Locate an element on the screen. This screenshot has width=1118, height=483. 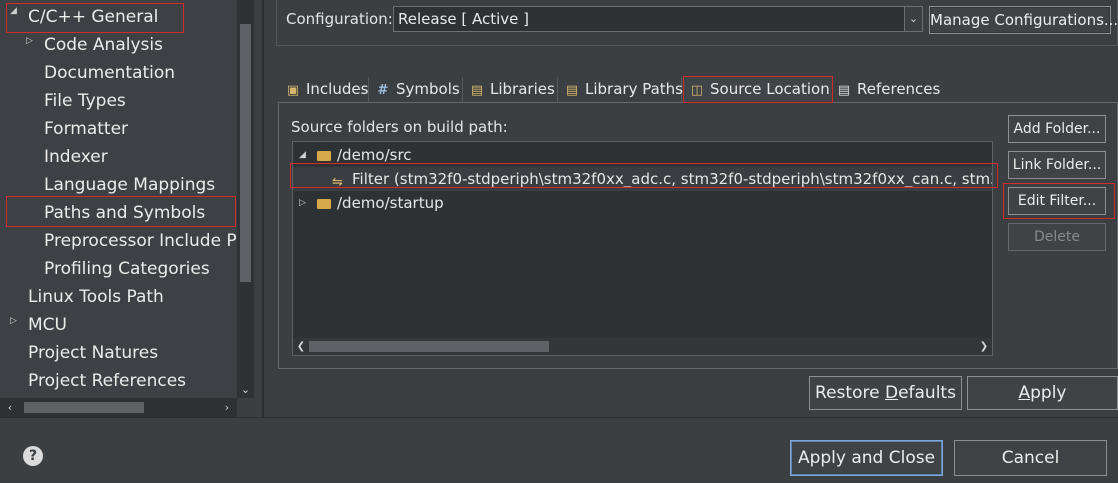
dialog-button-bar is located at coordinates (559, 450).